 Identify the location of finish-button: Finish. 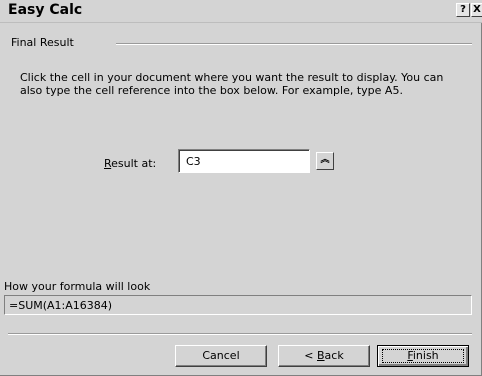
(423, 356).